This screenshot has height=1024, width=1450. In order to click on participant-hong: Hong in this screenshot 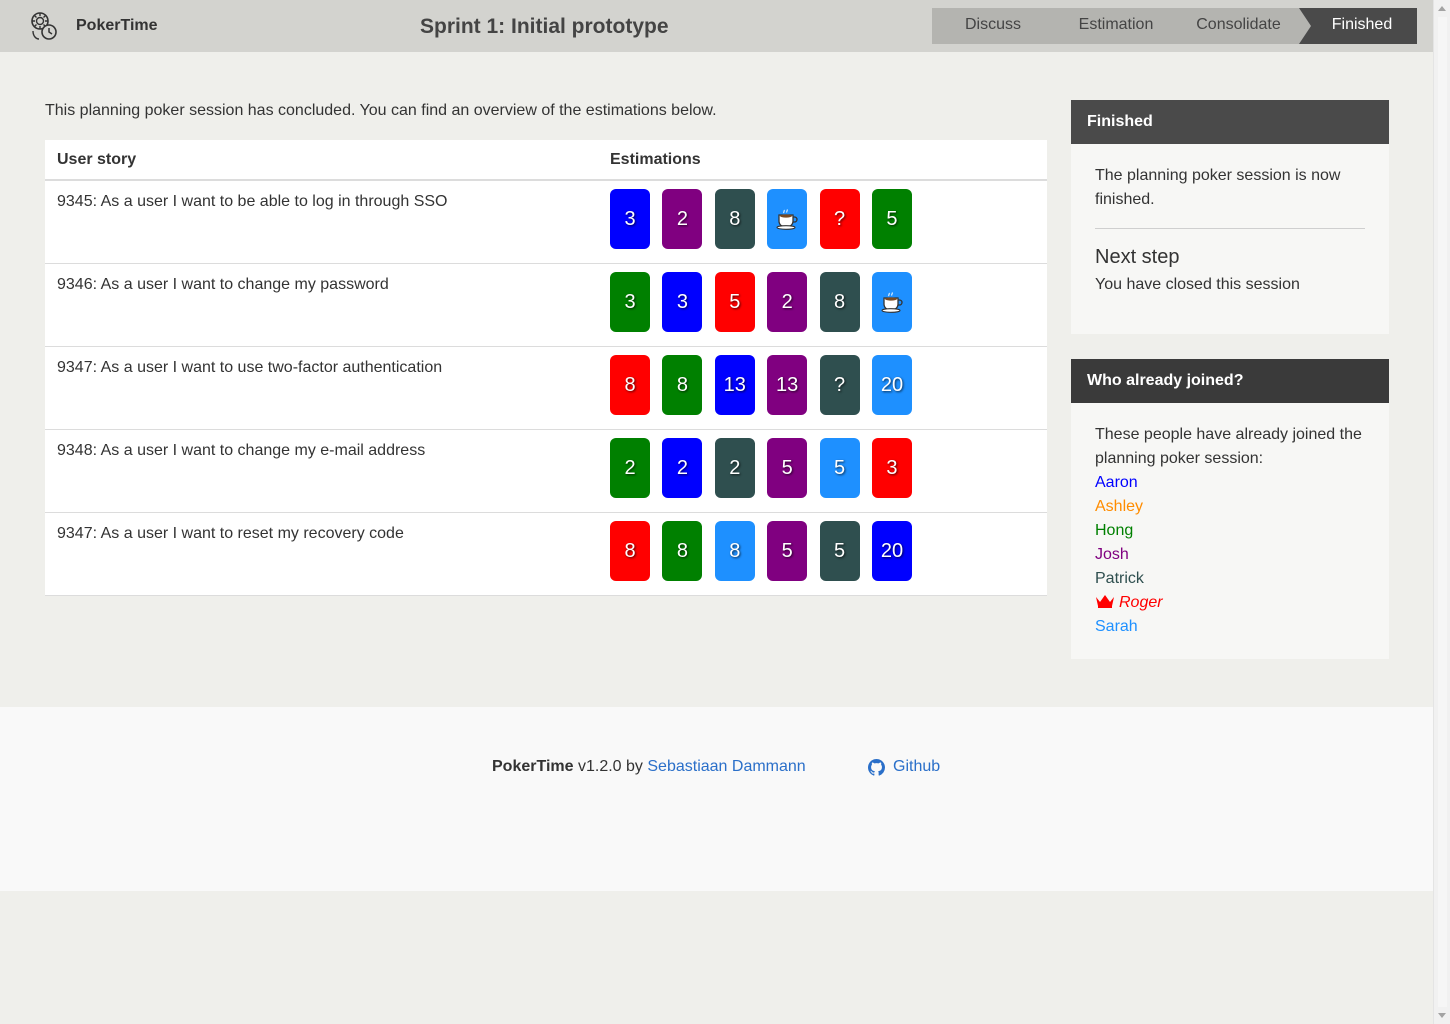, I will do `click(1230, 531)`.